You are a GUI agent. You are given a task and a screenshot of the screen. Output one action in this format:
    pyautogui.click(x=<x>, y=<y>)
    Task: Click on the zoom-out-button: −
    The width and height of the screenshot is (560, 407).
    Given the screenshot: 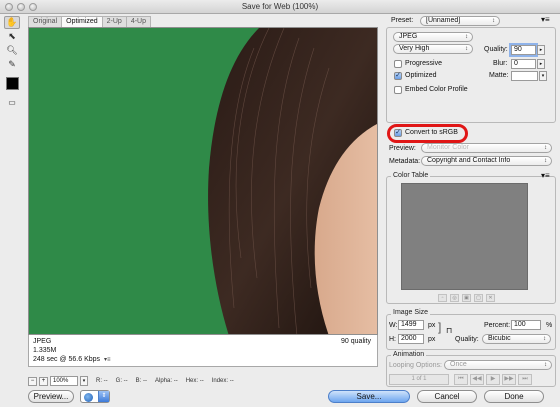 What is the action you would take?
    pyautogui.click(x=32, y=381)
    